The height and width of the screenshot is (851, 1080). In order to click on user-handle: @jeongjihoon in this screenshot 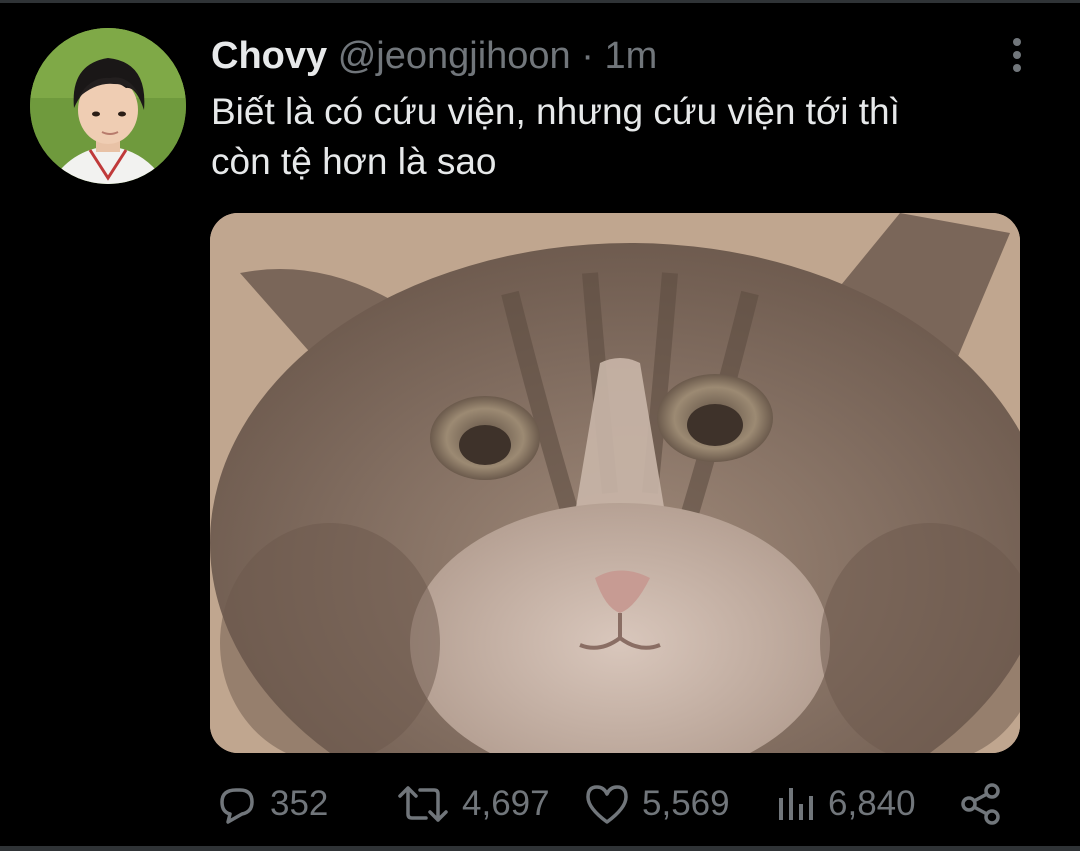, I will do `click(454, 56)`.